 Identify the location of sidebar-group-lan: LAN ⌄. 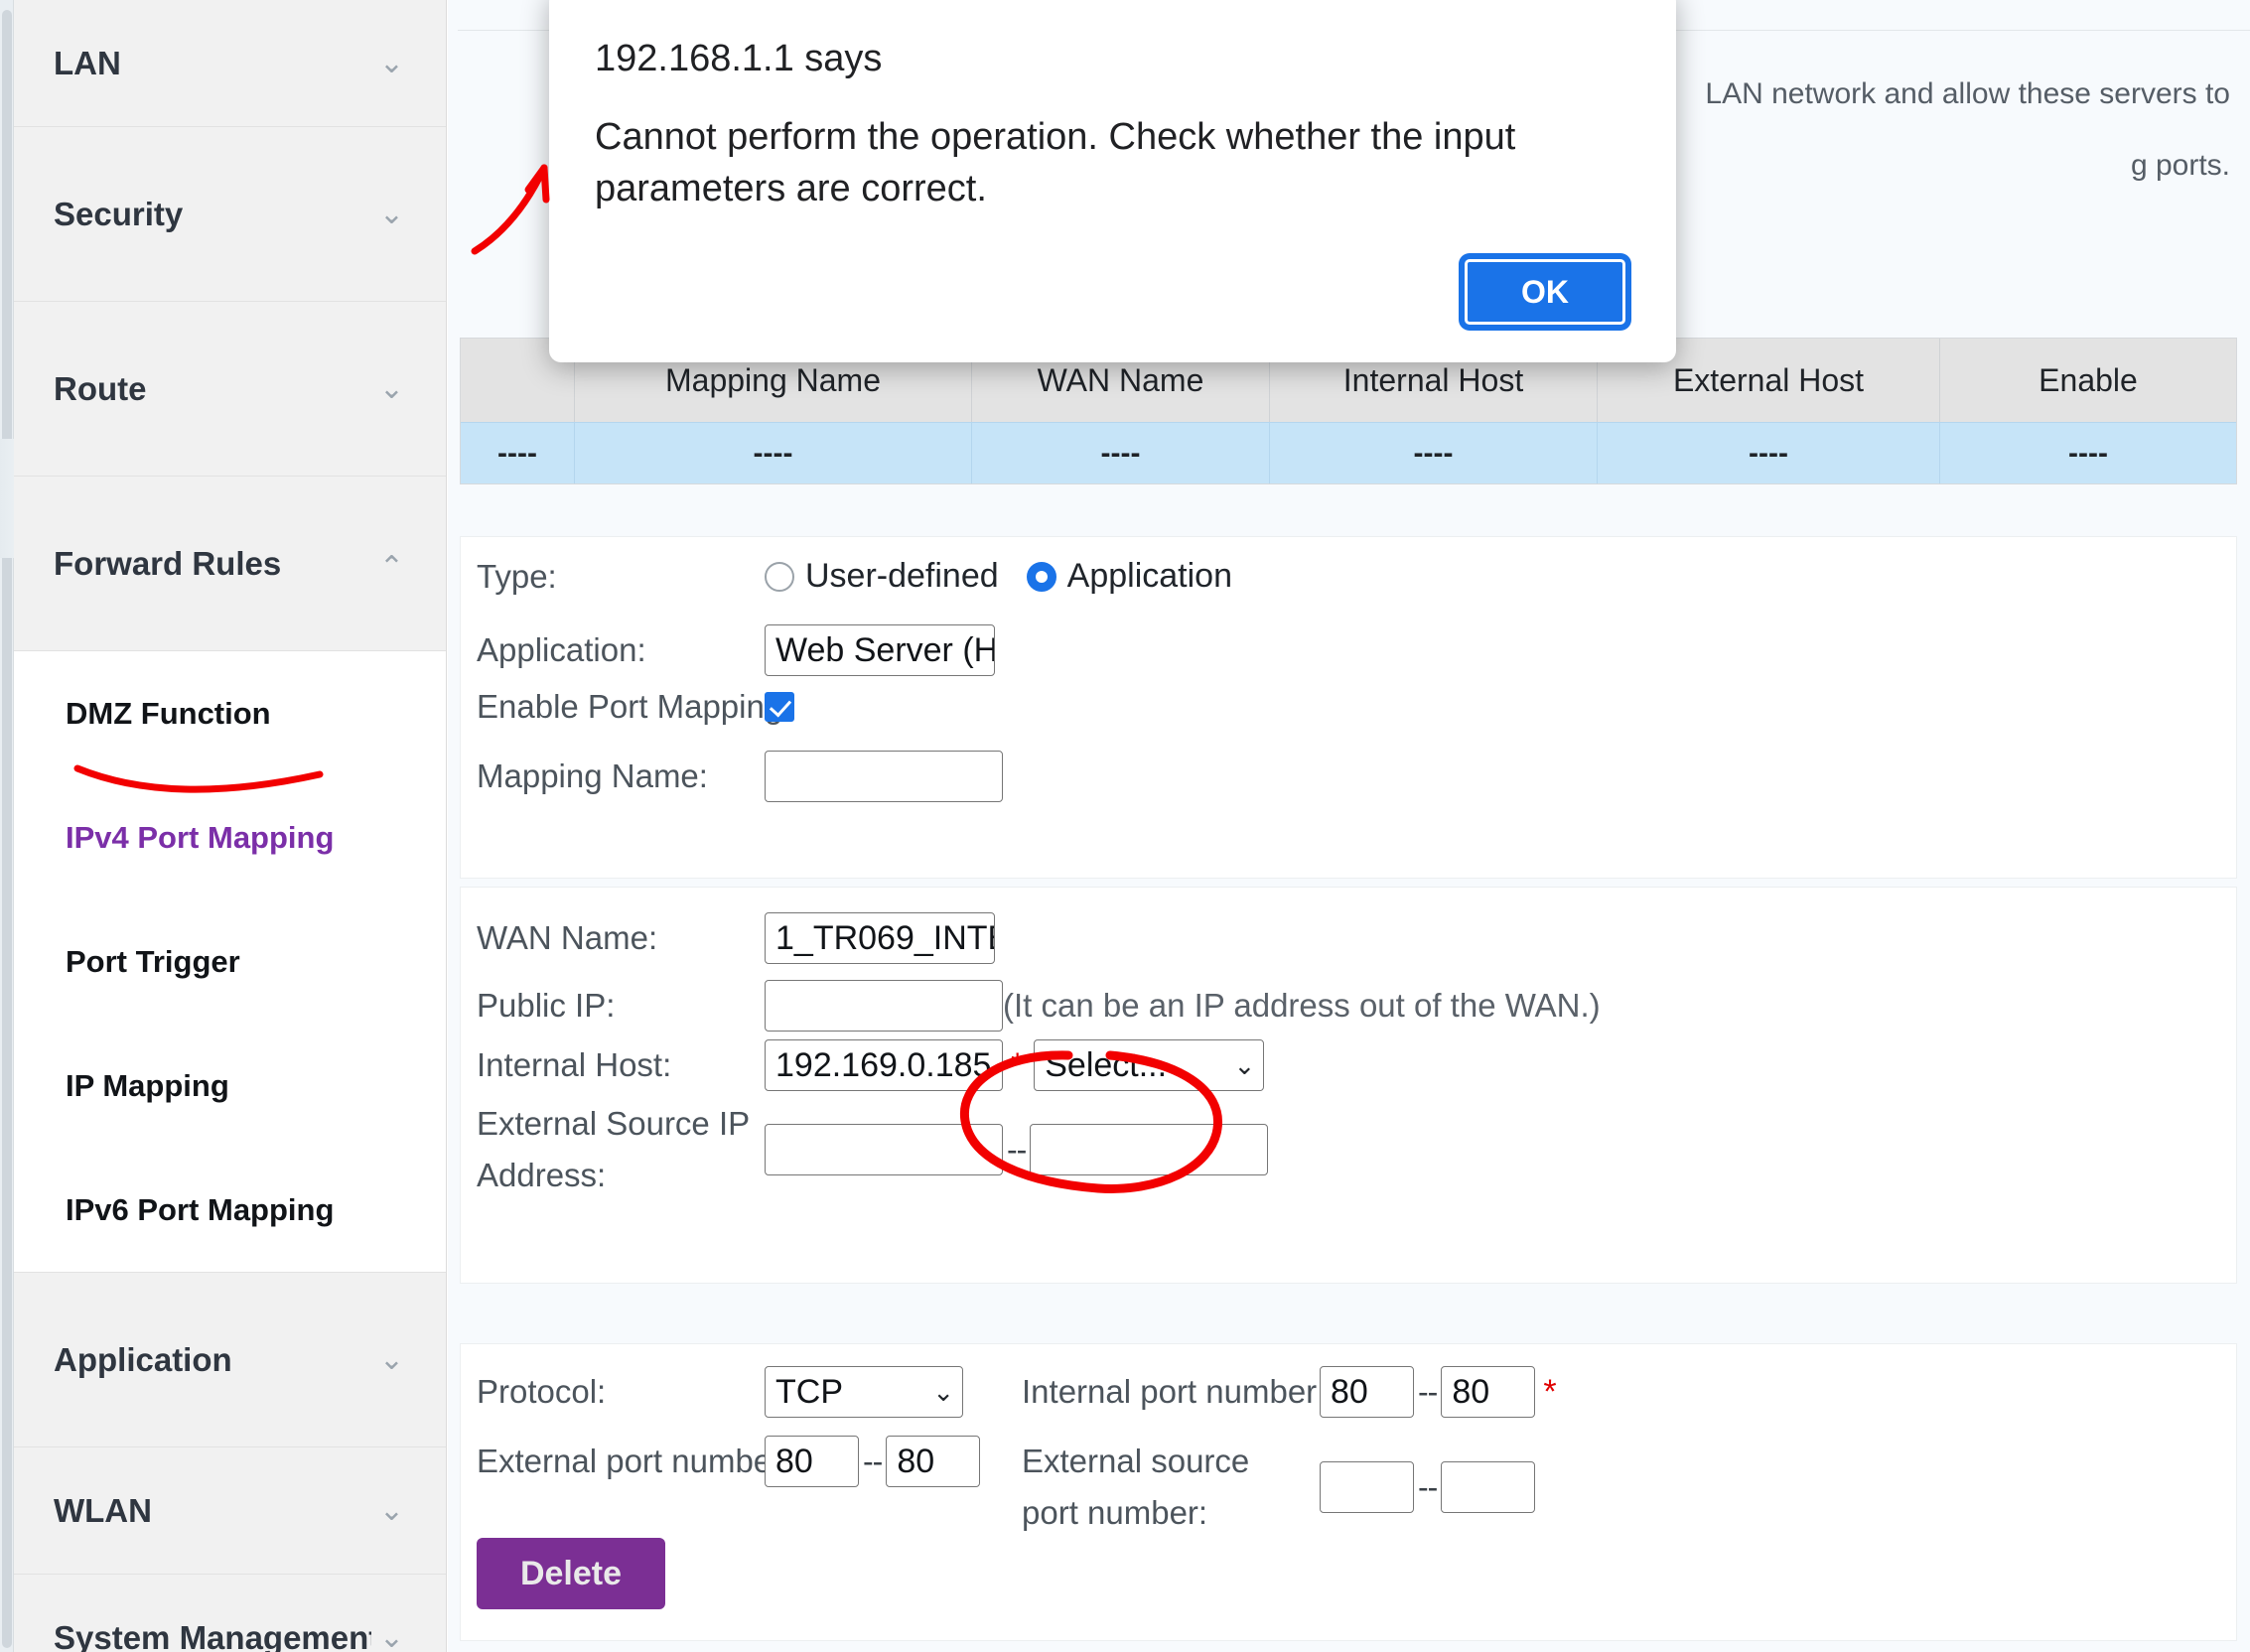
(230, 64).